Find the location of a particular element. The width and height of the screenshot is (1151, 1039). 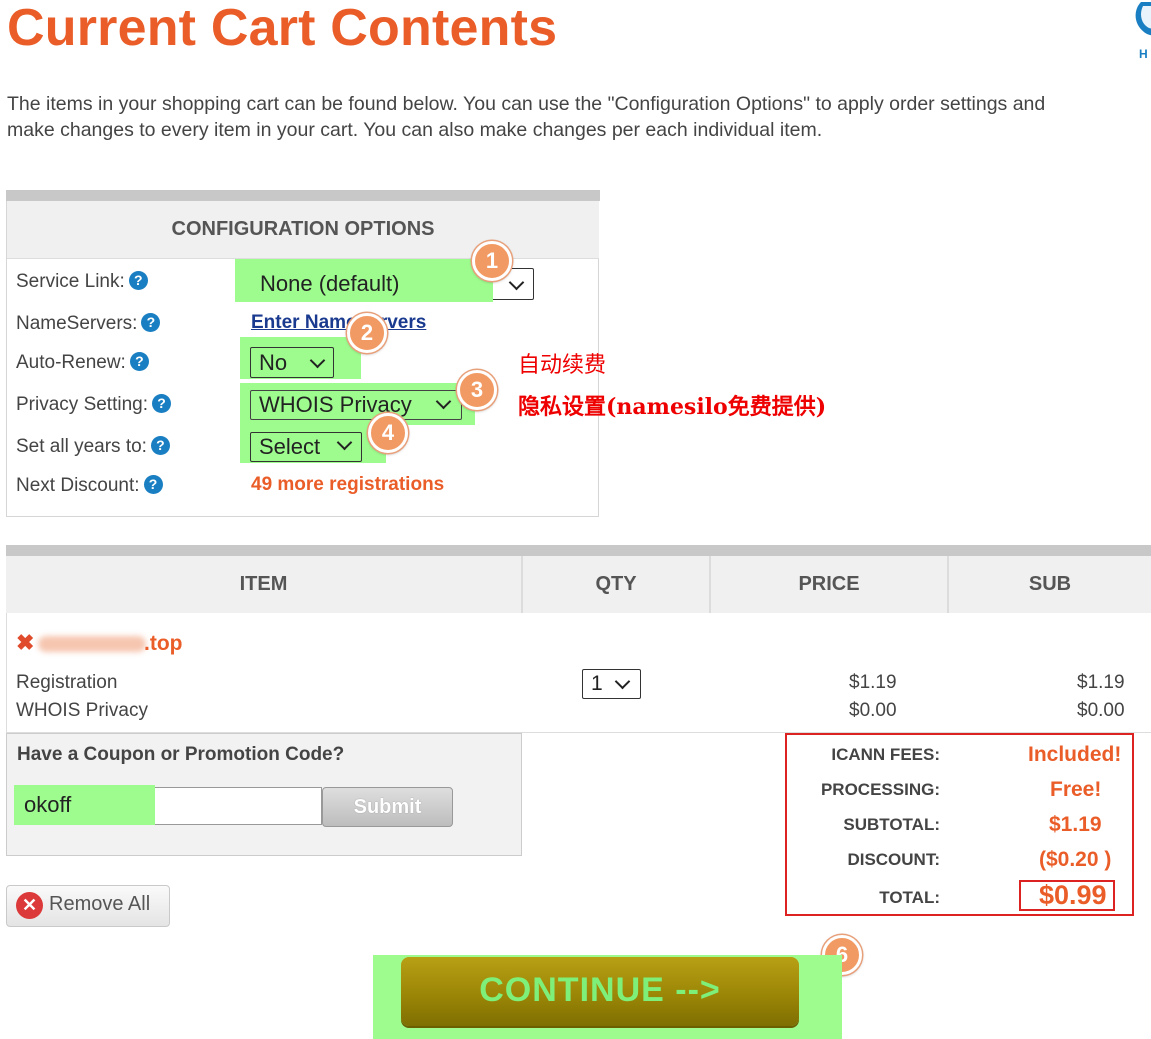

coupon-submit-button: Submit is located at coordinates (387, 807).